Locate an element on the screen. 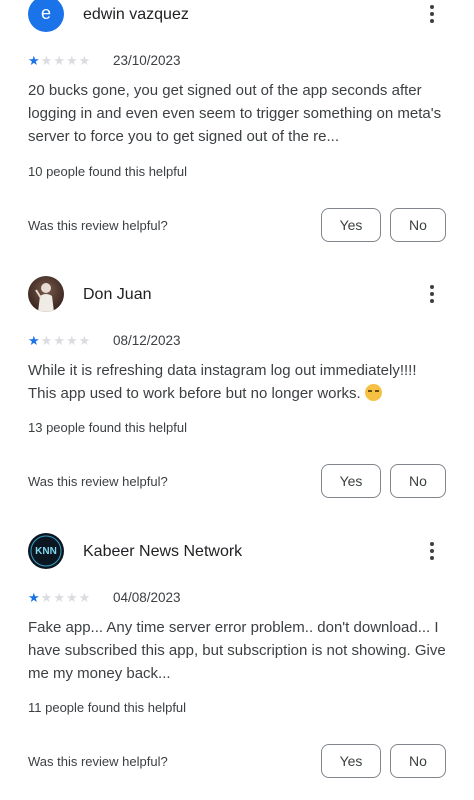 The image size is (474, 800). avatar-logo-text: KNN is located at coordinates (46, 551).